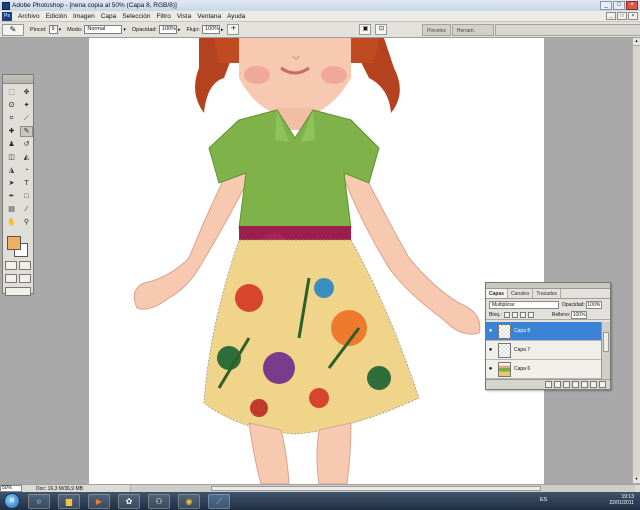 This screenshot has height=510, width=640. I want to click on menu-archivo: Archivo, so click(29, 16).